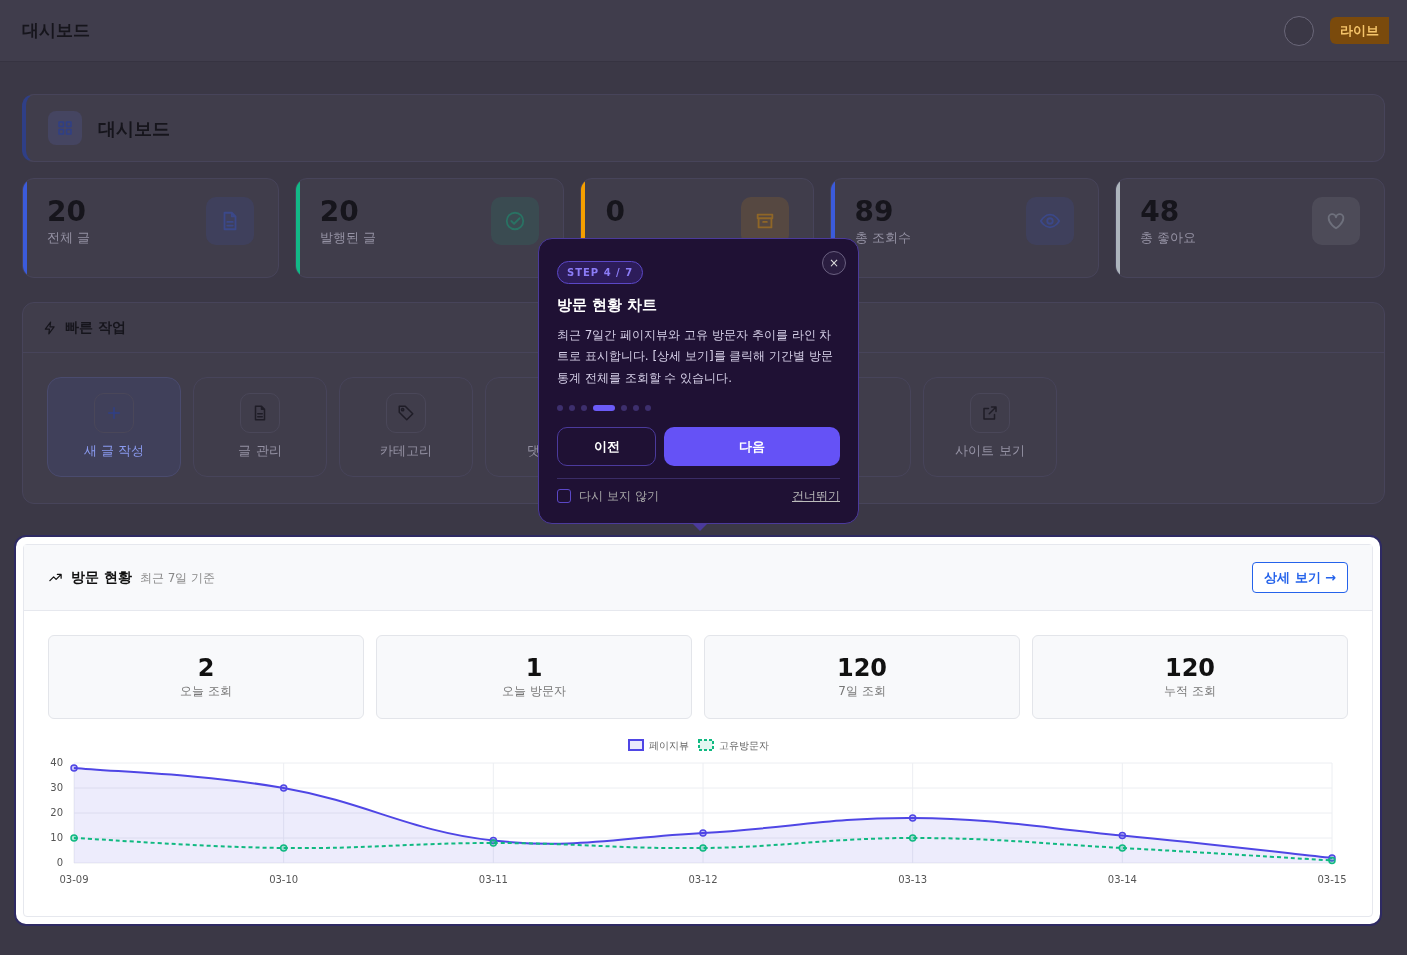 This screenshot has width=1407, height=955. I want to click on stat-label: 총 좋아요, so click(1168, 237).